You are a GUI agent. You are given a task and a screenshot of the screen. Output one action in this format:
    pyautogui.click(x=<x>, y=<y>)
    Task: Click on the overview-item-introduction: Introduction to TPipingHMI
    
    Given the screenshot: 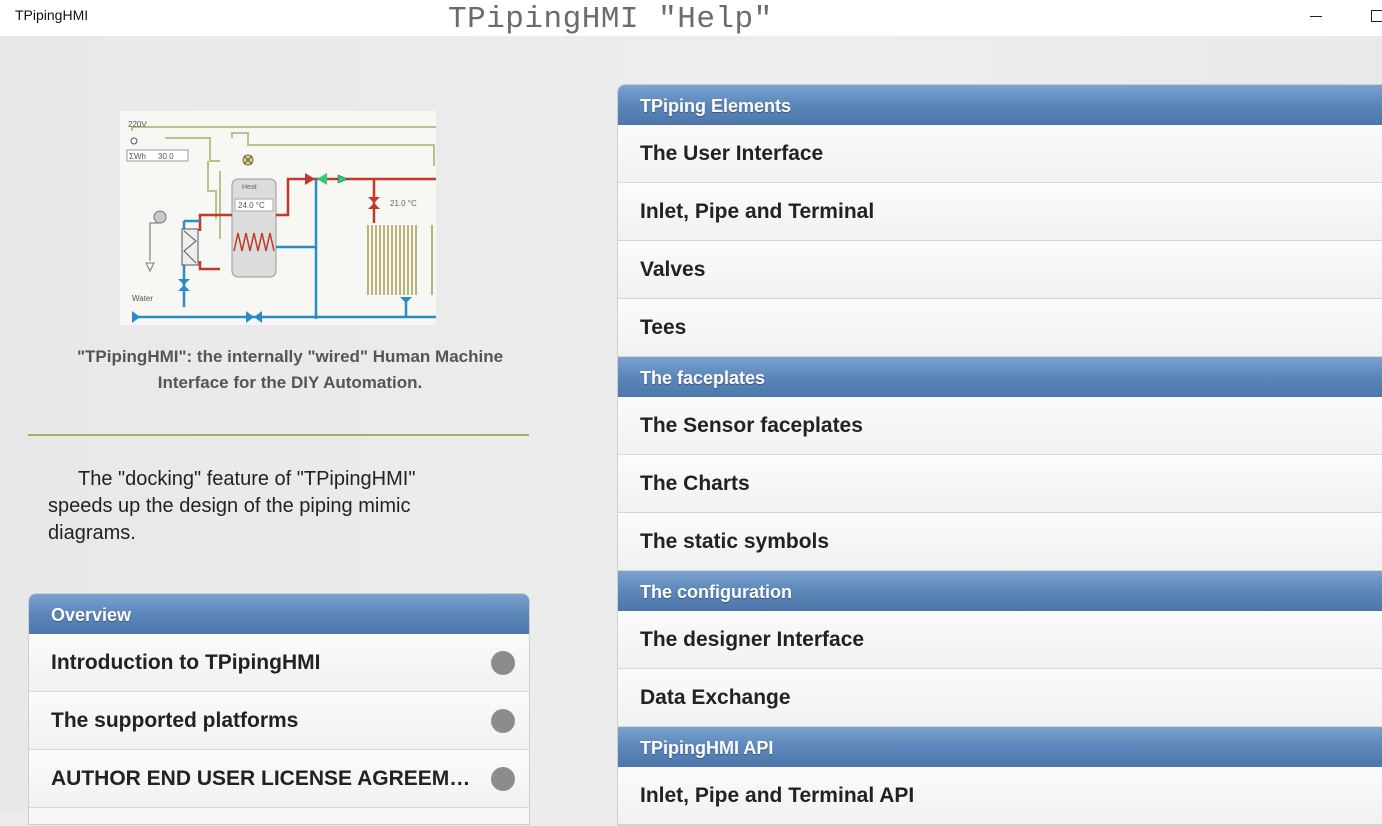 What is the action you would take?
    pyautogui.click(x=279, y=663)
    